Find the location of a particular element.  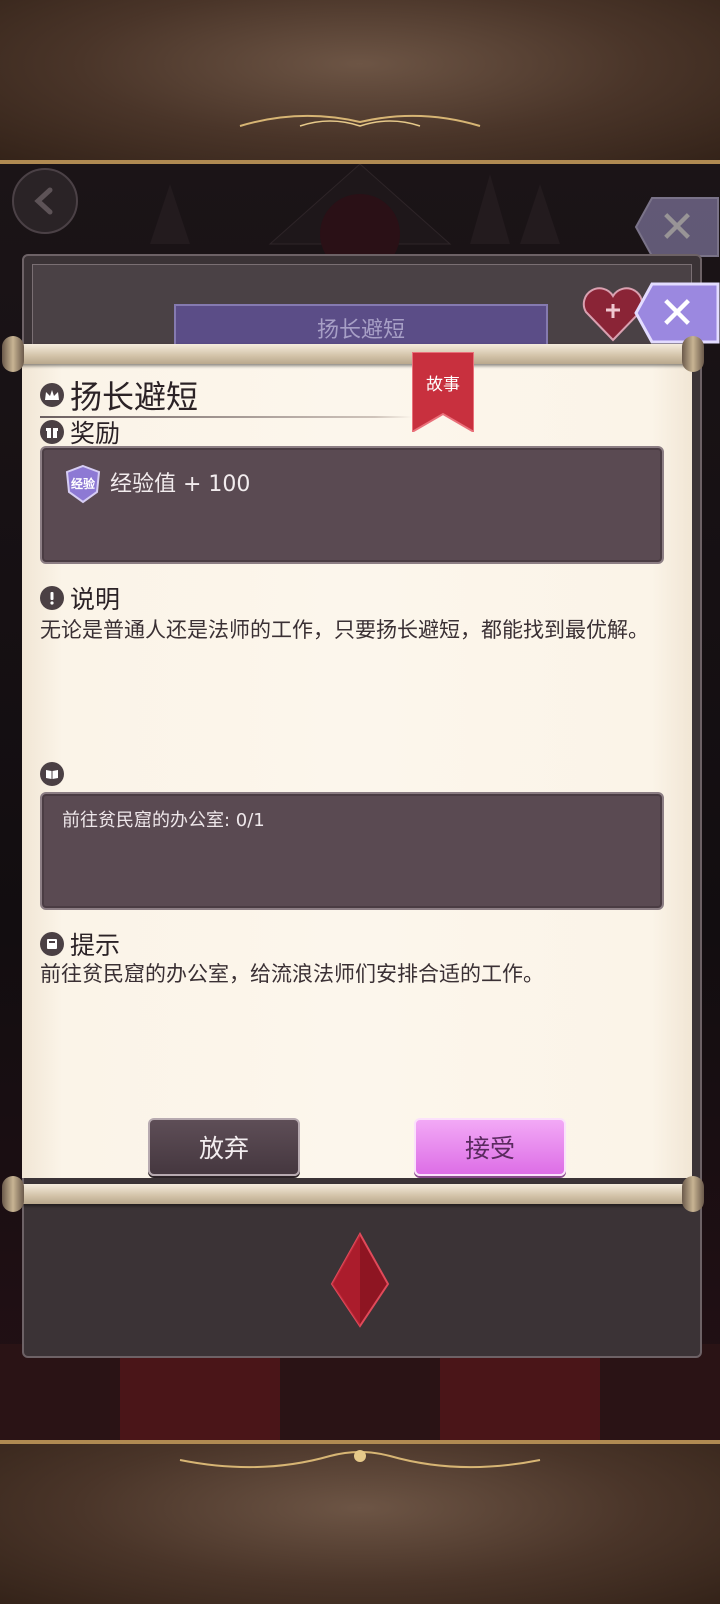

description-label-row: 说明 is located at coordinates (80, 598).